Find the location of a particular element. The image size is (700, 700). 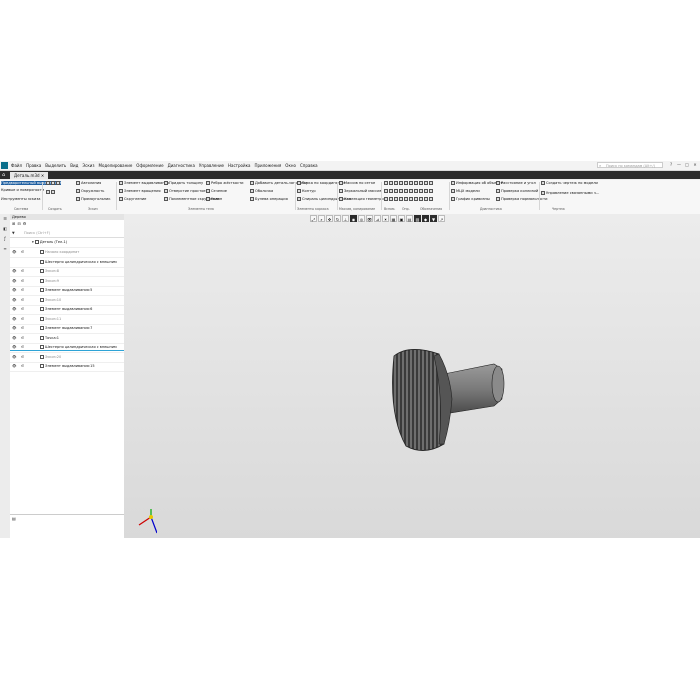

menu-item-2: Выделить is located at coordinates (55, 165).